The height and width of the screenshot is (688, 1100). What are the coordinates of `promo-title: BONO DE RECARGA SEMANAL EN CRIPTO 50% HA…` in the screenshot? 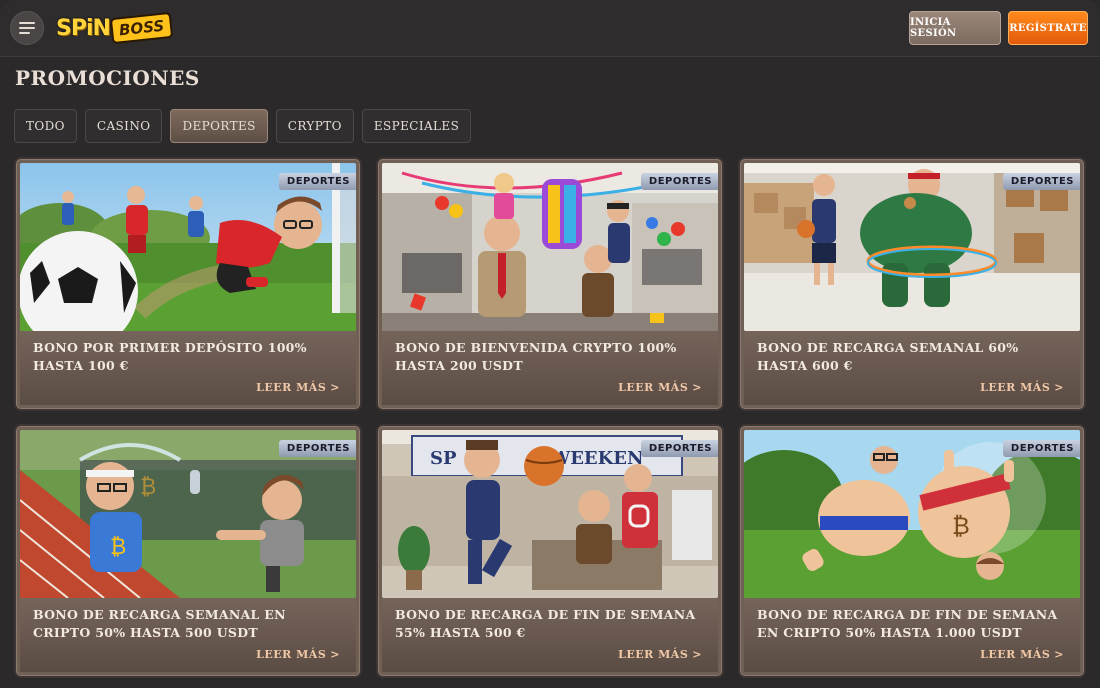 It's located at (159, 623).